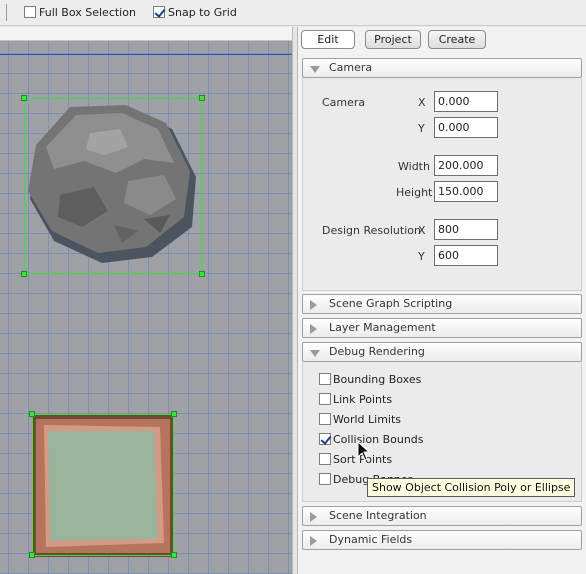 The width and height of the screenshot is (586, 574). I want to click on bounding-boxes-checkbox: Bounding Boxes, so click(370, 379).